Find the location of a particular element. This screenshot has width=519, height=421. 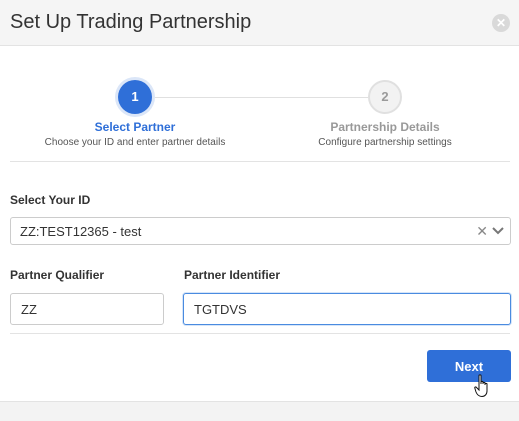

close-icon: ✕ is located at coordinates (501, 23).